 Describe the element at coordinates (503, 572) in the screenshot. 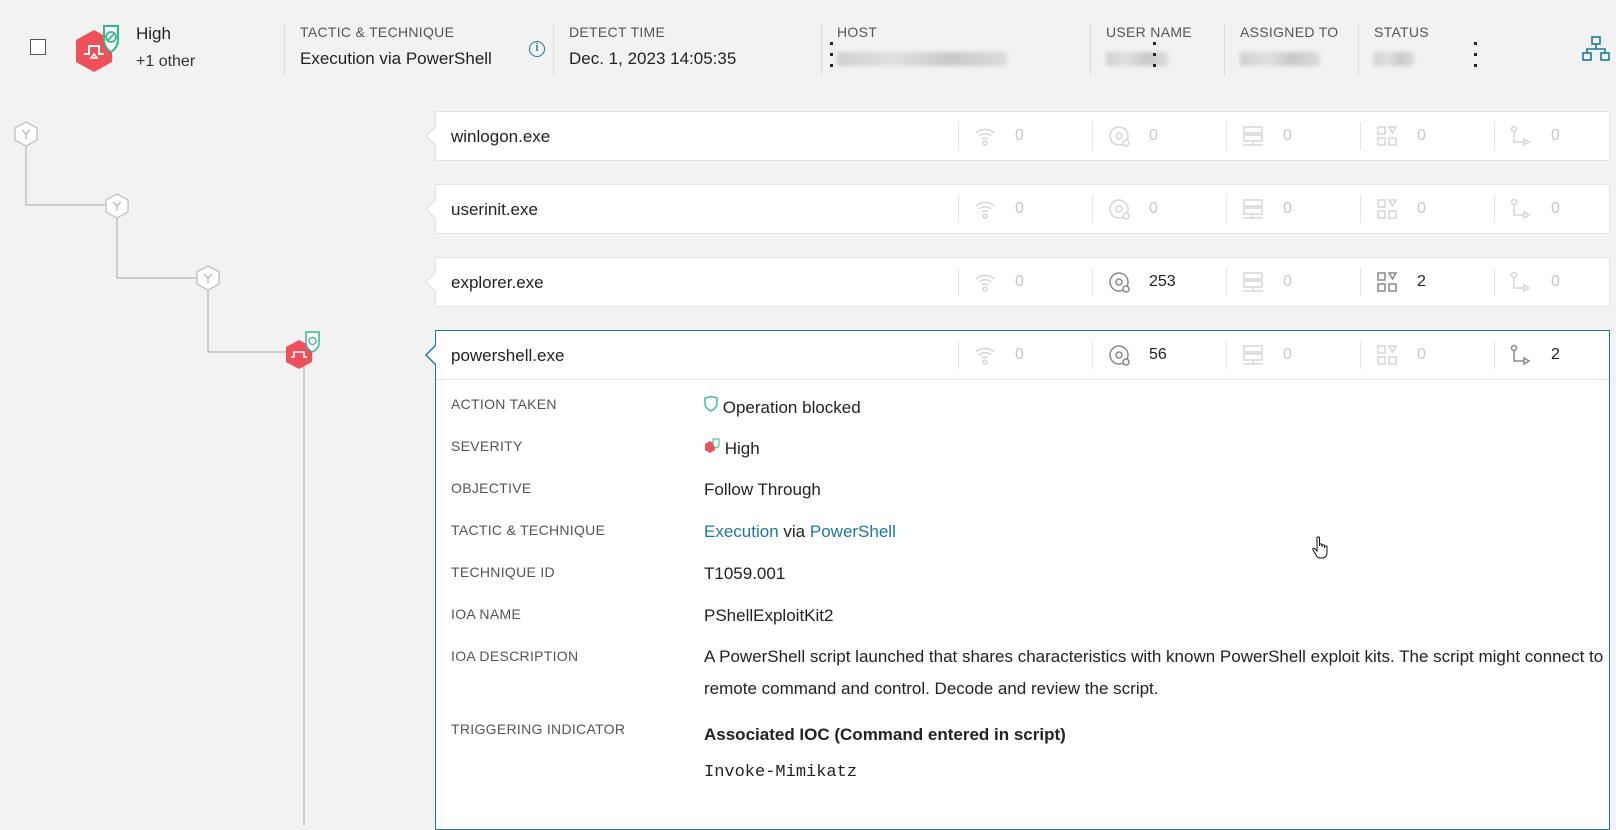

I see `technique-id-label: TECHNIQUE ID` at that location.